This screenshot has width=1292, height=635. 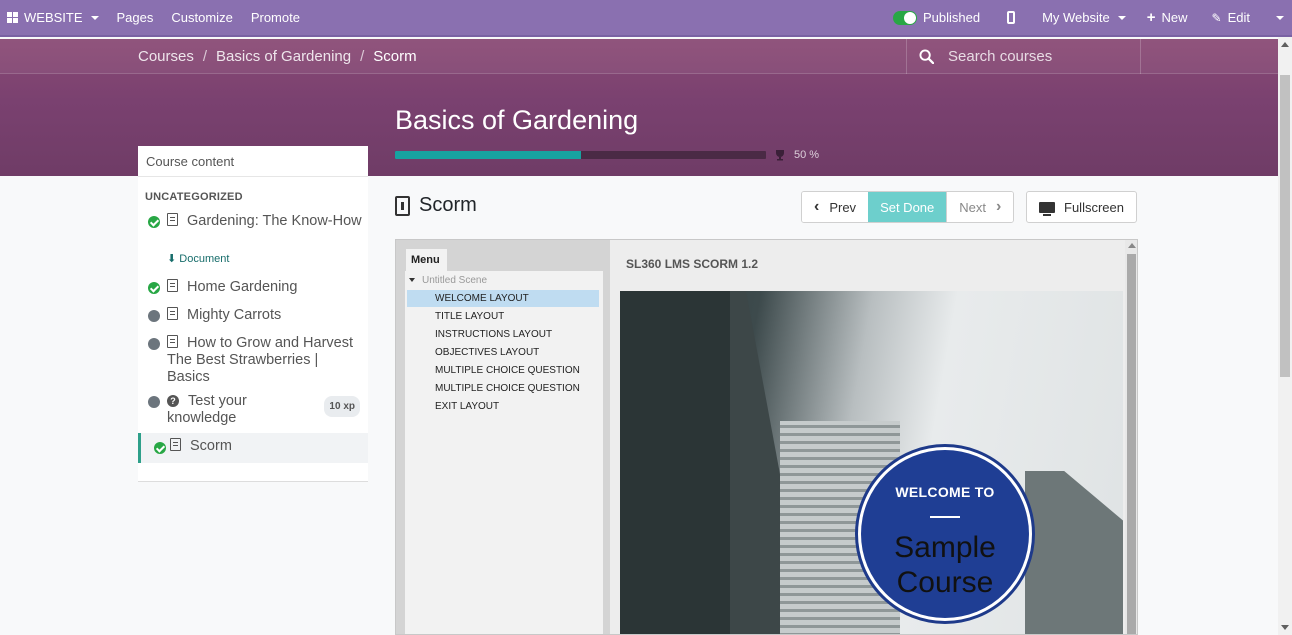 I want to click on sidebar-item-gardening-know-how: Gardening: The Know-How ⬇ Document, so click(x=253, y=239).